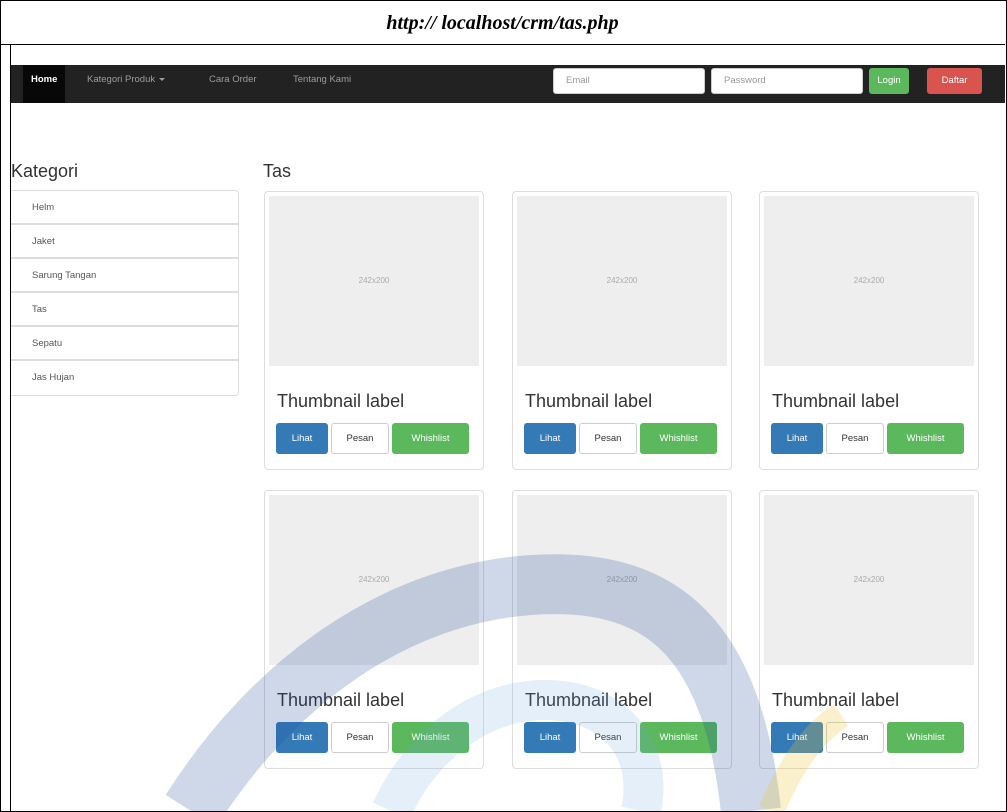  Describe the element at coordinates (322, 84) in the screenshot. I see `nav-tentang-kami: Tentang Kami` at that location.